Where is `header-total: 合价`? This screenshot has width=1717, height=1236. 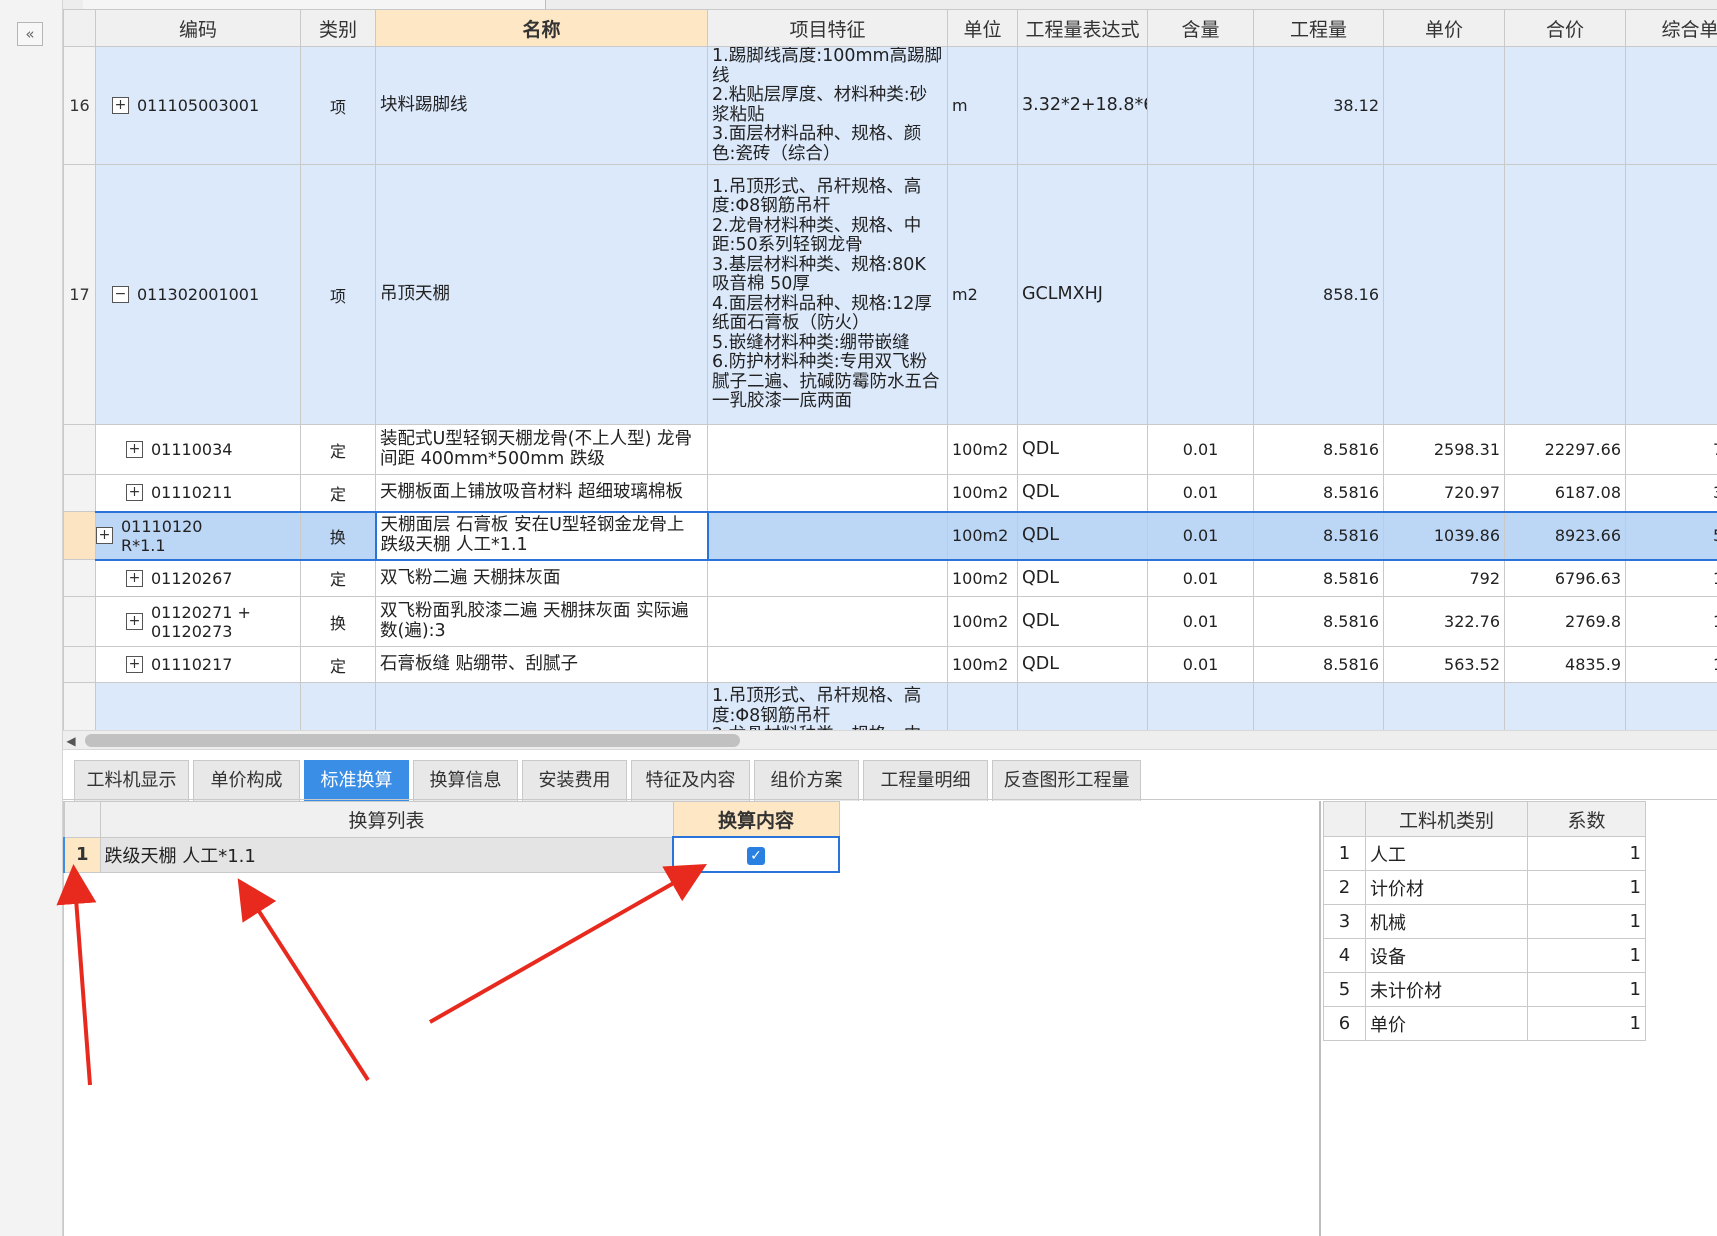
header-total: 合价 is located at coordinates (1565, 28).